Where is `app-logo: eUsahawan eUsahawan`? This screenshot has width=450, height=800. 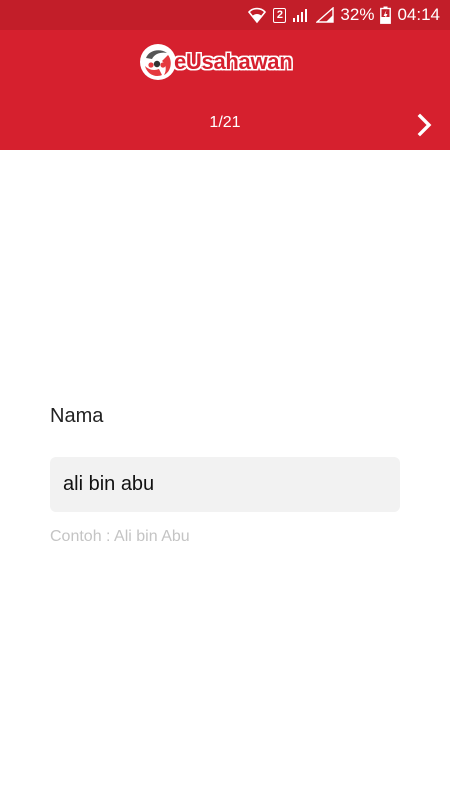 app-logo: eUsahawan eUsahawan is located at coordinates (216, 62).